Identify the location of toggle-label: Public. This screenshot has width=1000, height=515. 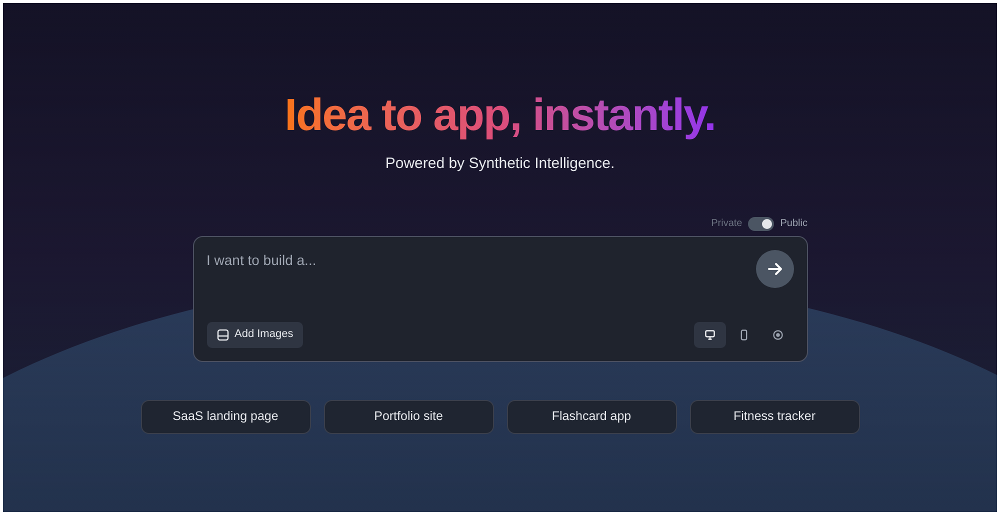
(794, 224).